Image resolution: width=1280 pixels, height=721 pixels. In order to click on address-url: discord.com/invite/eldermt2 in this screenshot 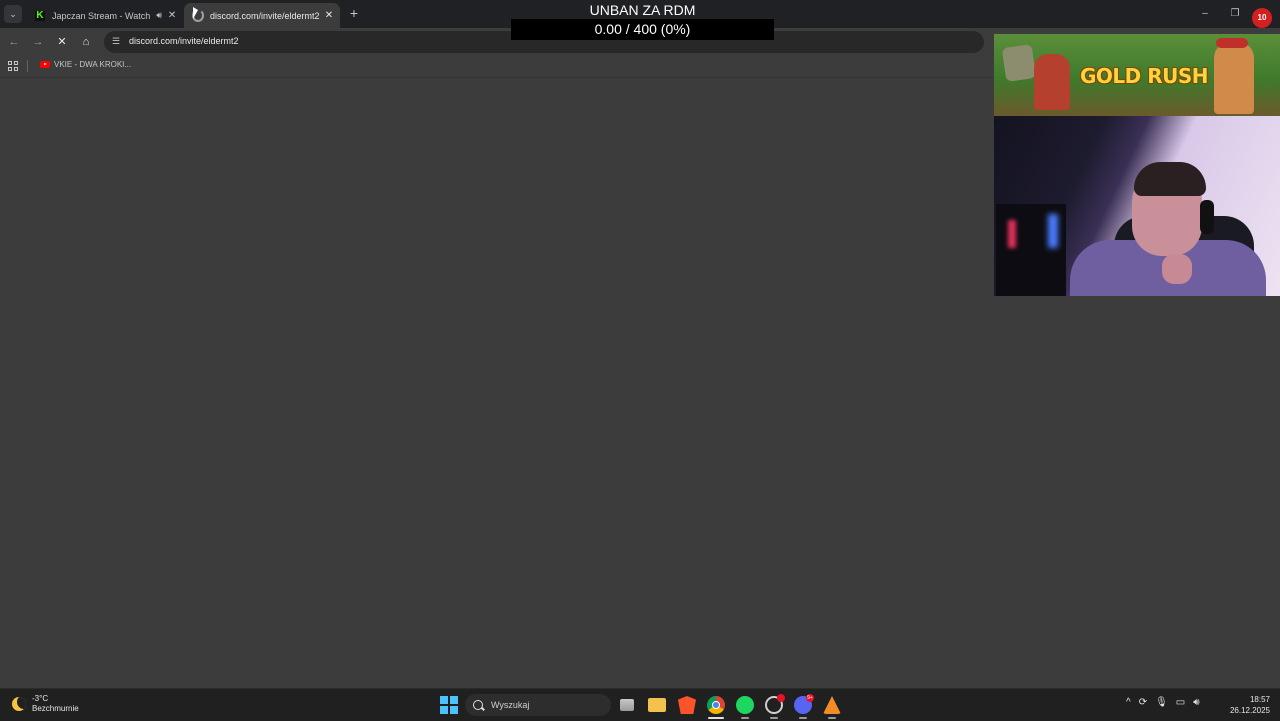, I will do `click(184, 41)`.